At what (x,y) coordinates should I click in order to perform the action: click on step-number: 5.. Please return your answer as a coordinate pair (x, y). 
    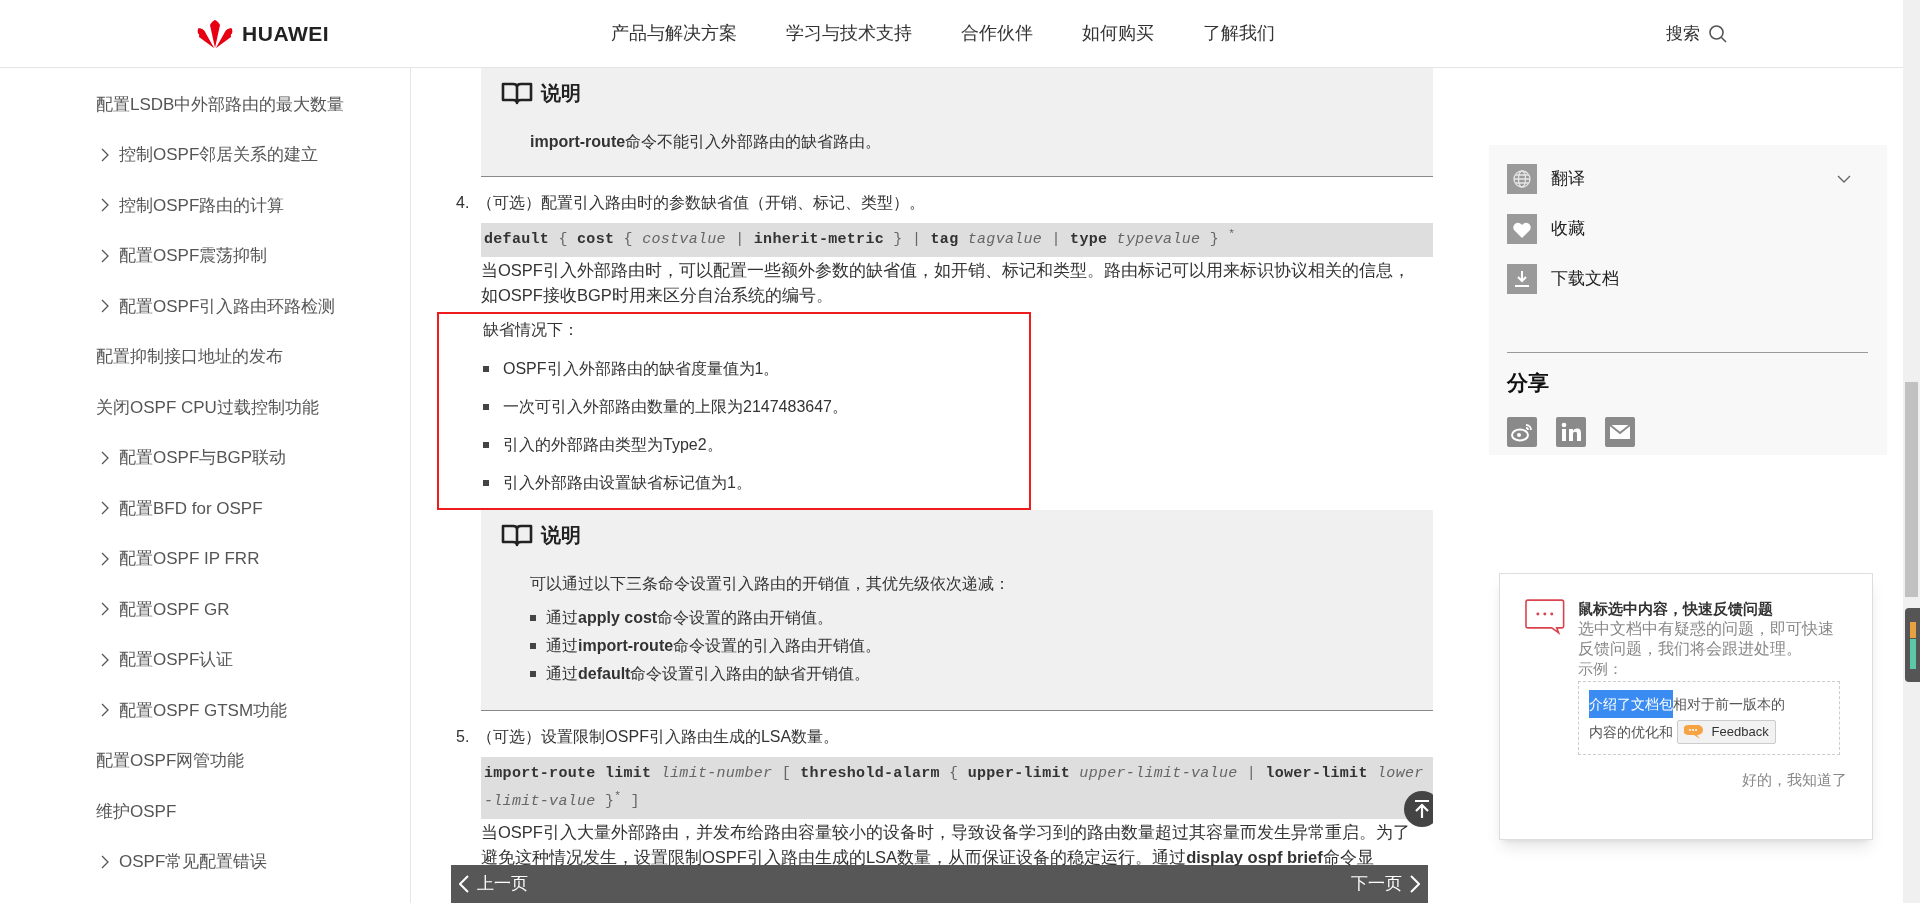
    Looking at the image, I should click on (463, 737).